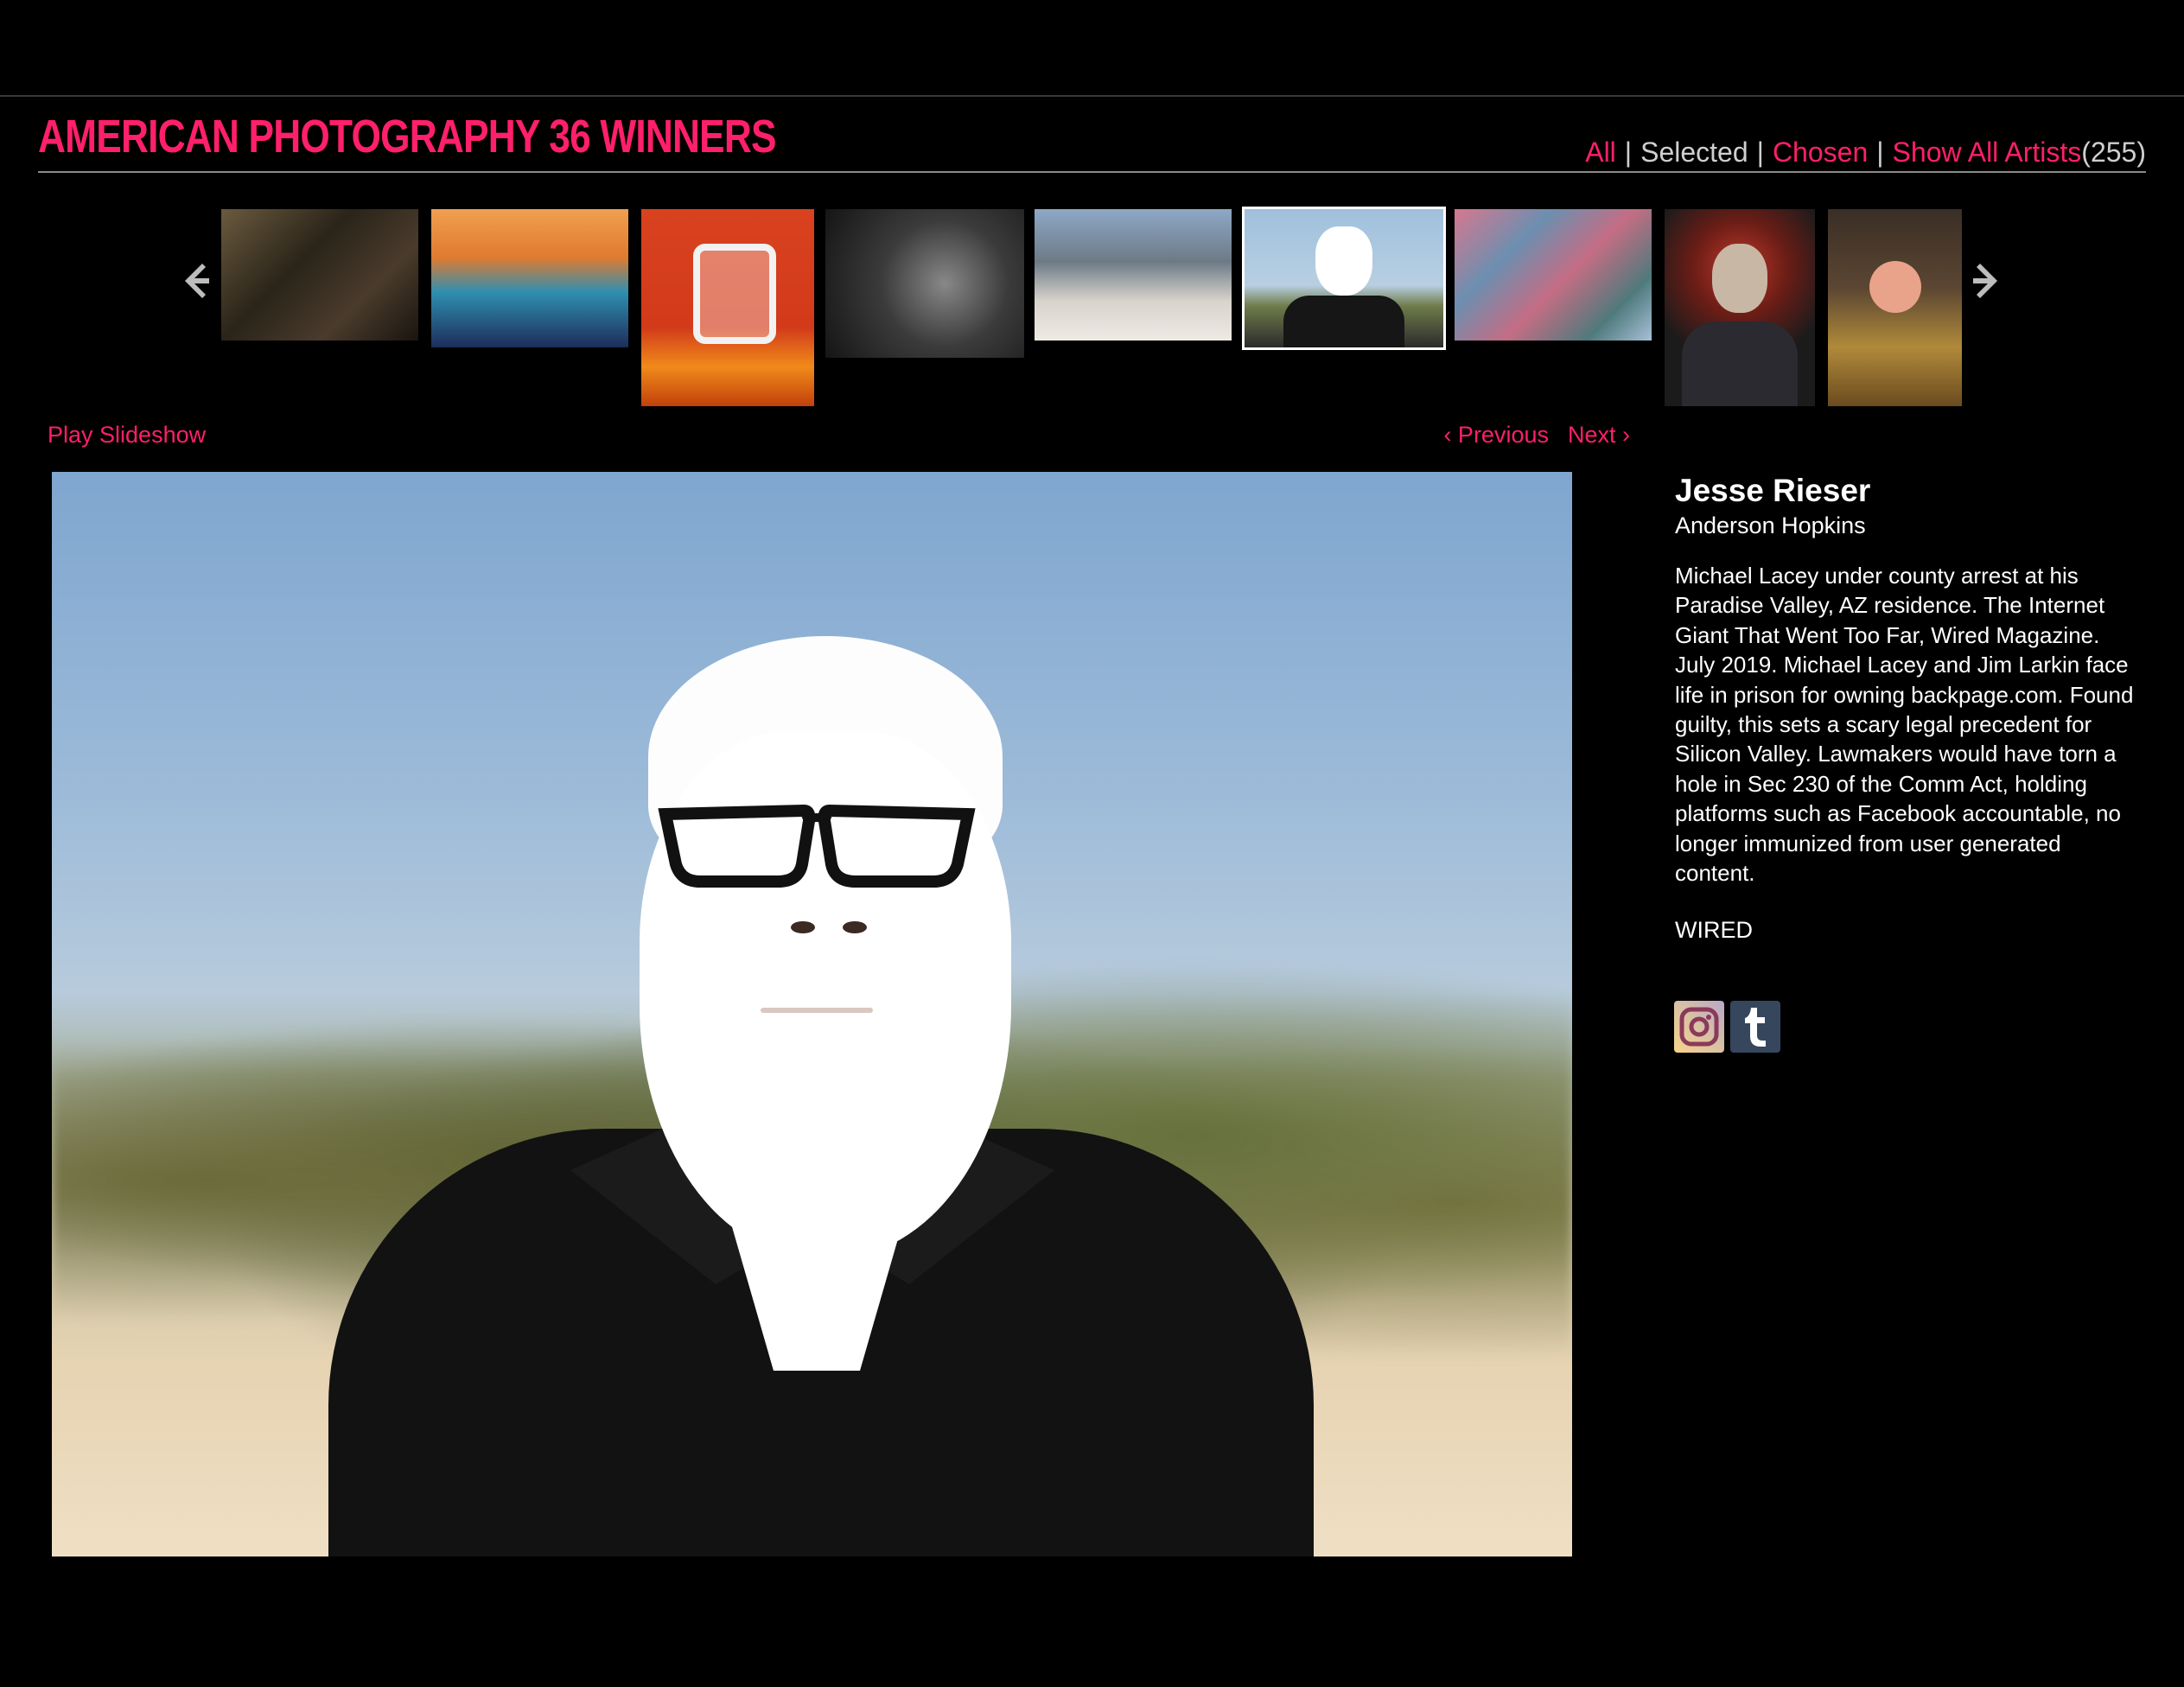 Image resolution: width=2184 pixels, height=1687 pixels. Describe the element at coordinates (1988, 281) in the screenshot. I see `arrow-right-icon` at that location.